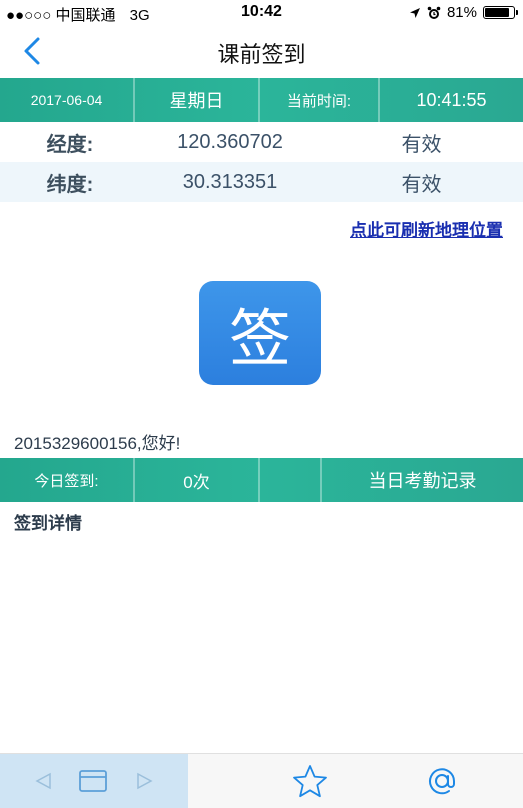 This screenshot has width=523, height=808. I want to click on latitude-label: 纬度:, so click(70, 184).